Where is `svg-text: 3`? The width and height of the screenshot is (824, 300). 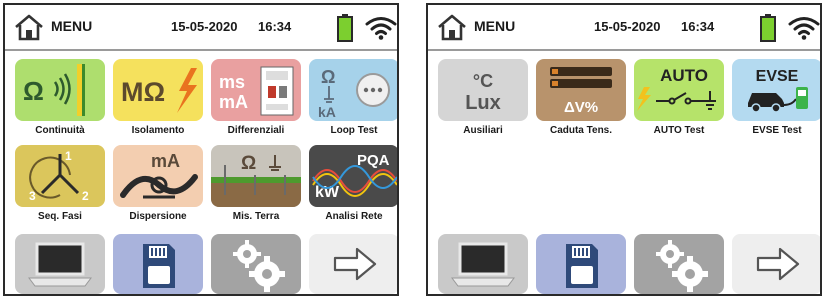 svg-text: 3 is located at coordinates (32, 196).